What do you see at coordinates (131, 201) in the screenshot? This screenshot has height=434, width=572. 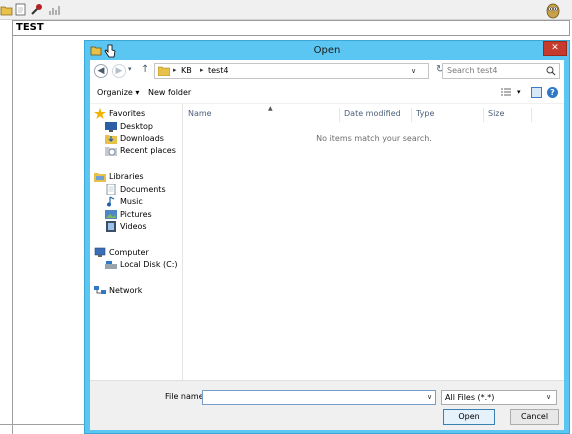 I see `nav-label: Music` at bounding box center [131, 201].